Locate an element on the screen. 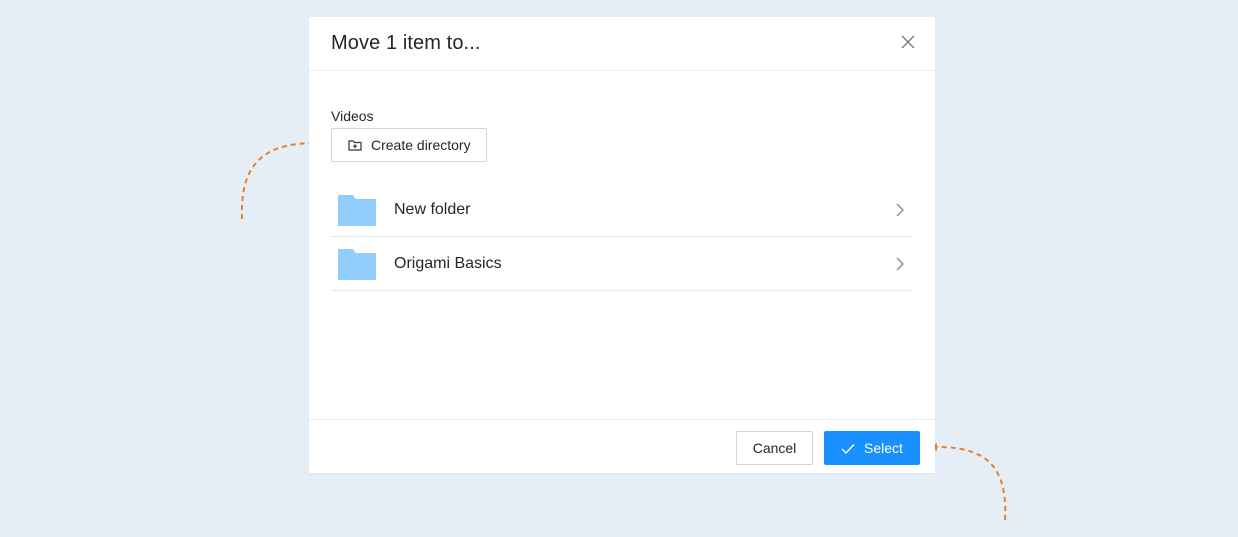 This screenshot has width=1238, height=537. folder-plus-icon is located at coordinates (355, 145).